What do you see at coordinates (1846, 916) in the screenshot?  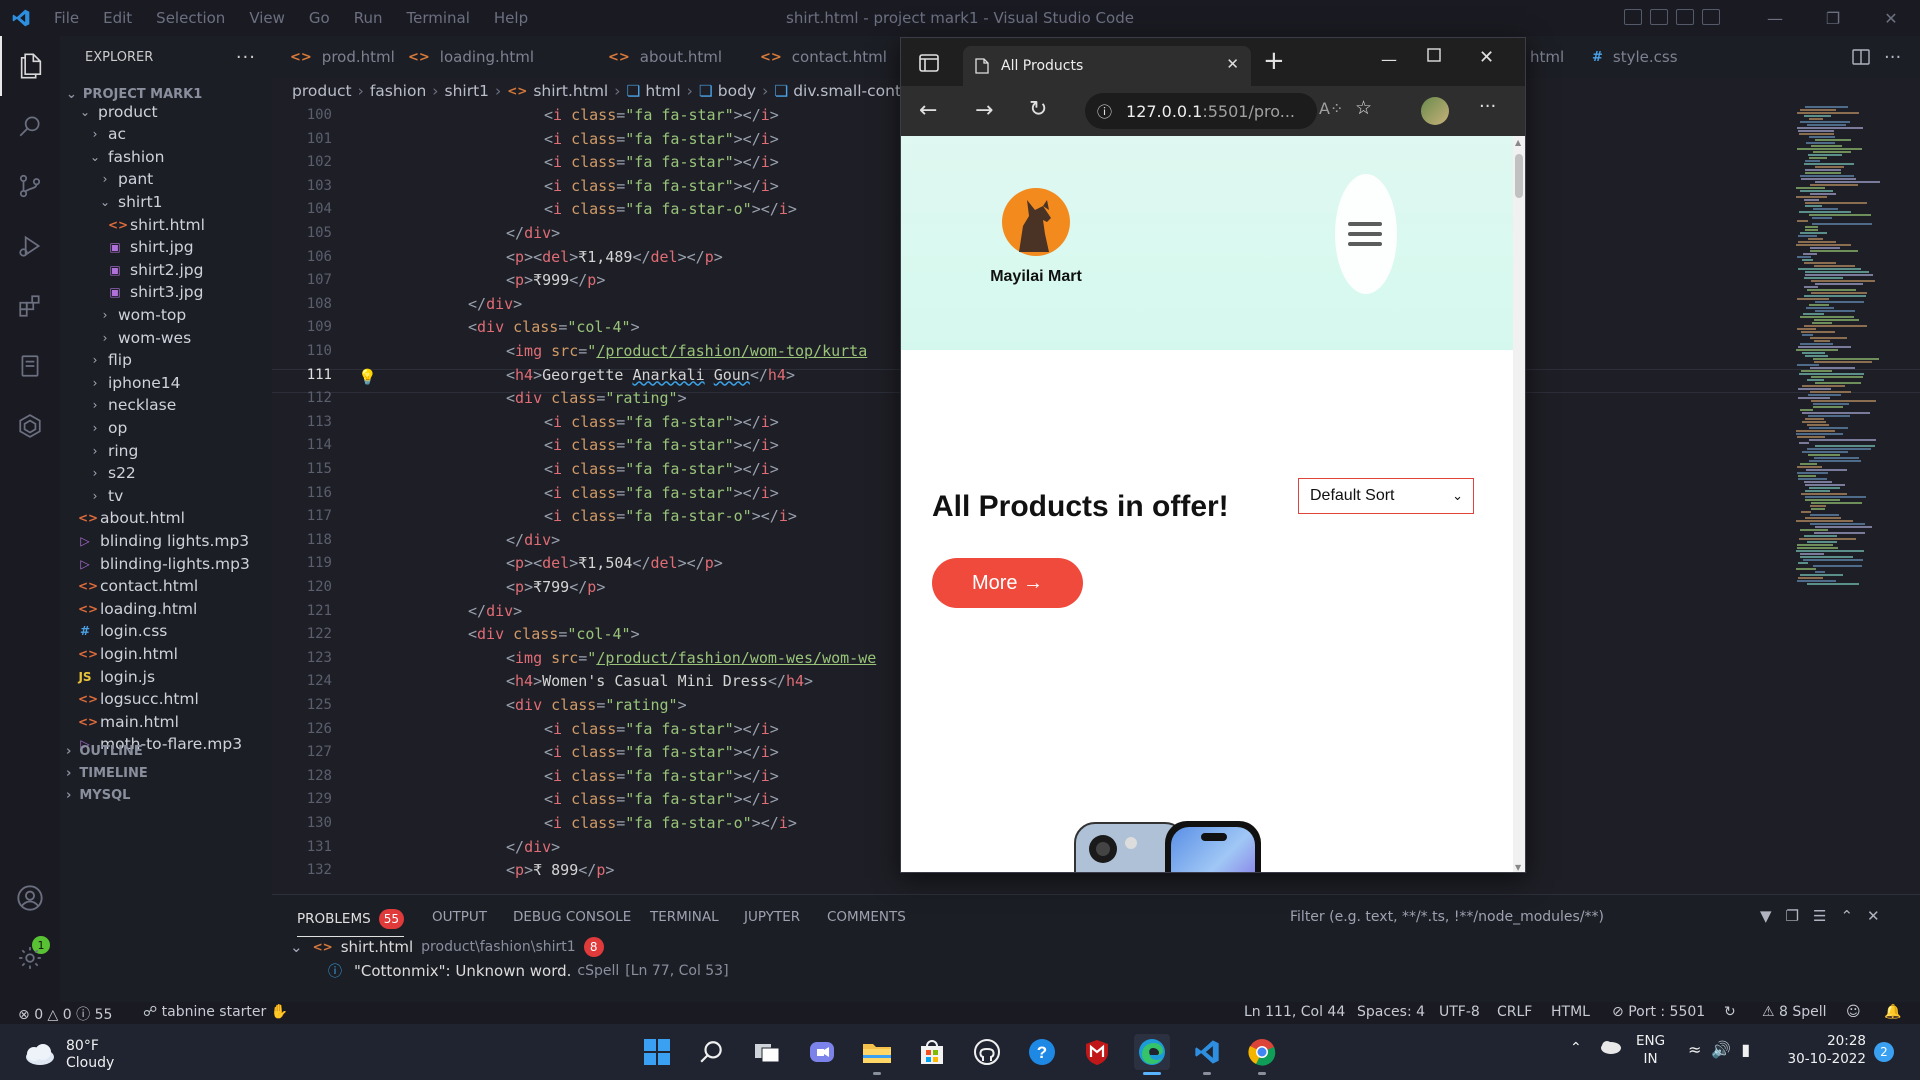 I see `maximize-panel-icon: ⌃` at bounding box center [1846, 916].